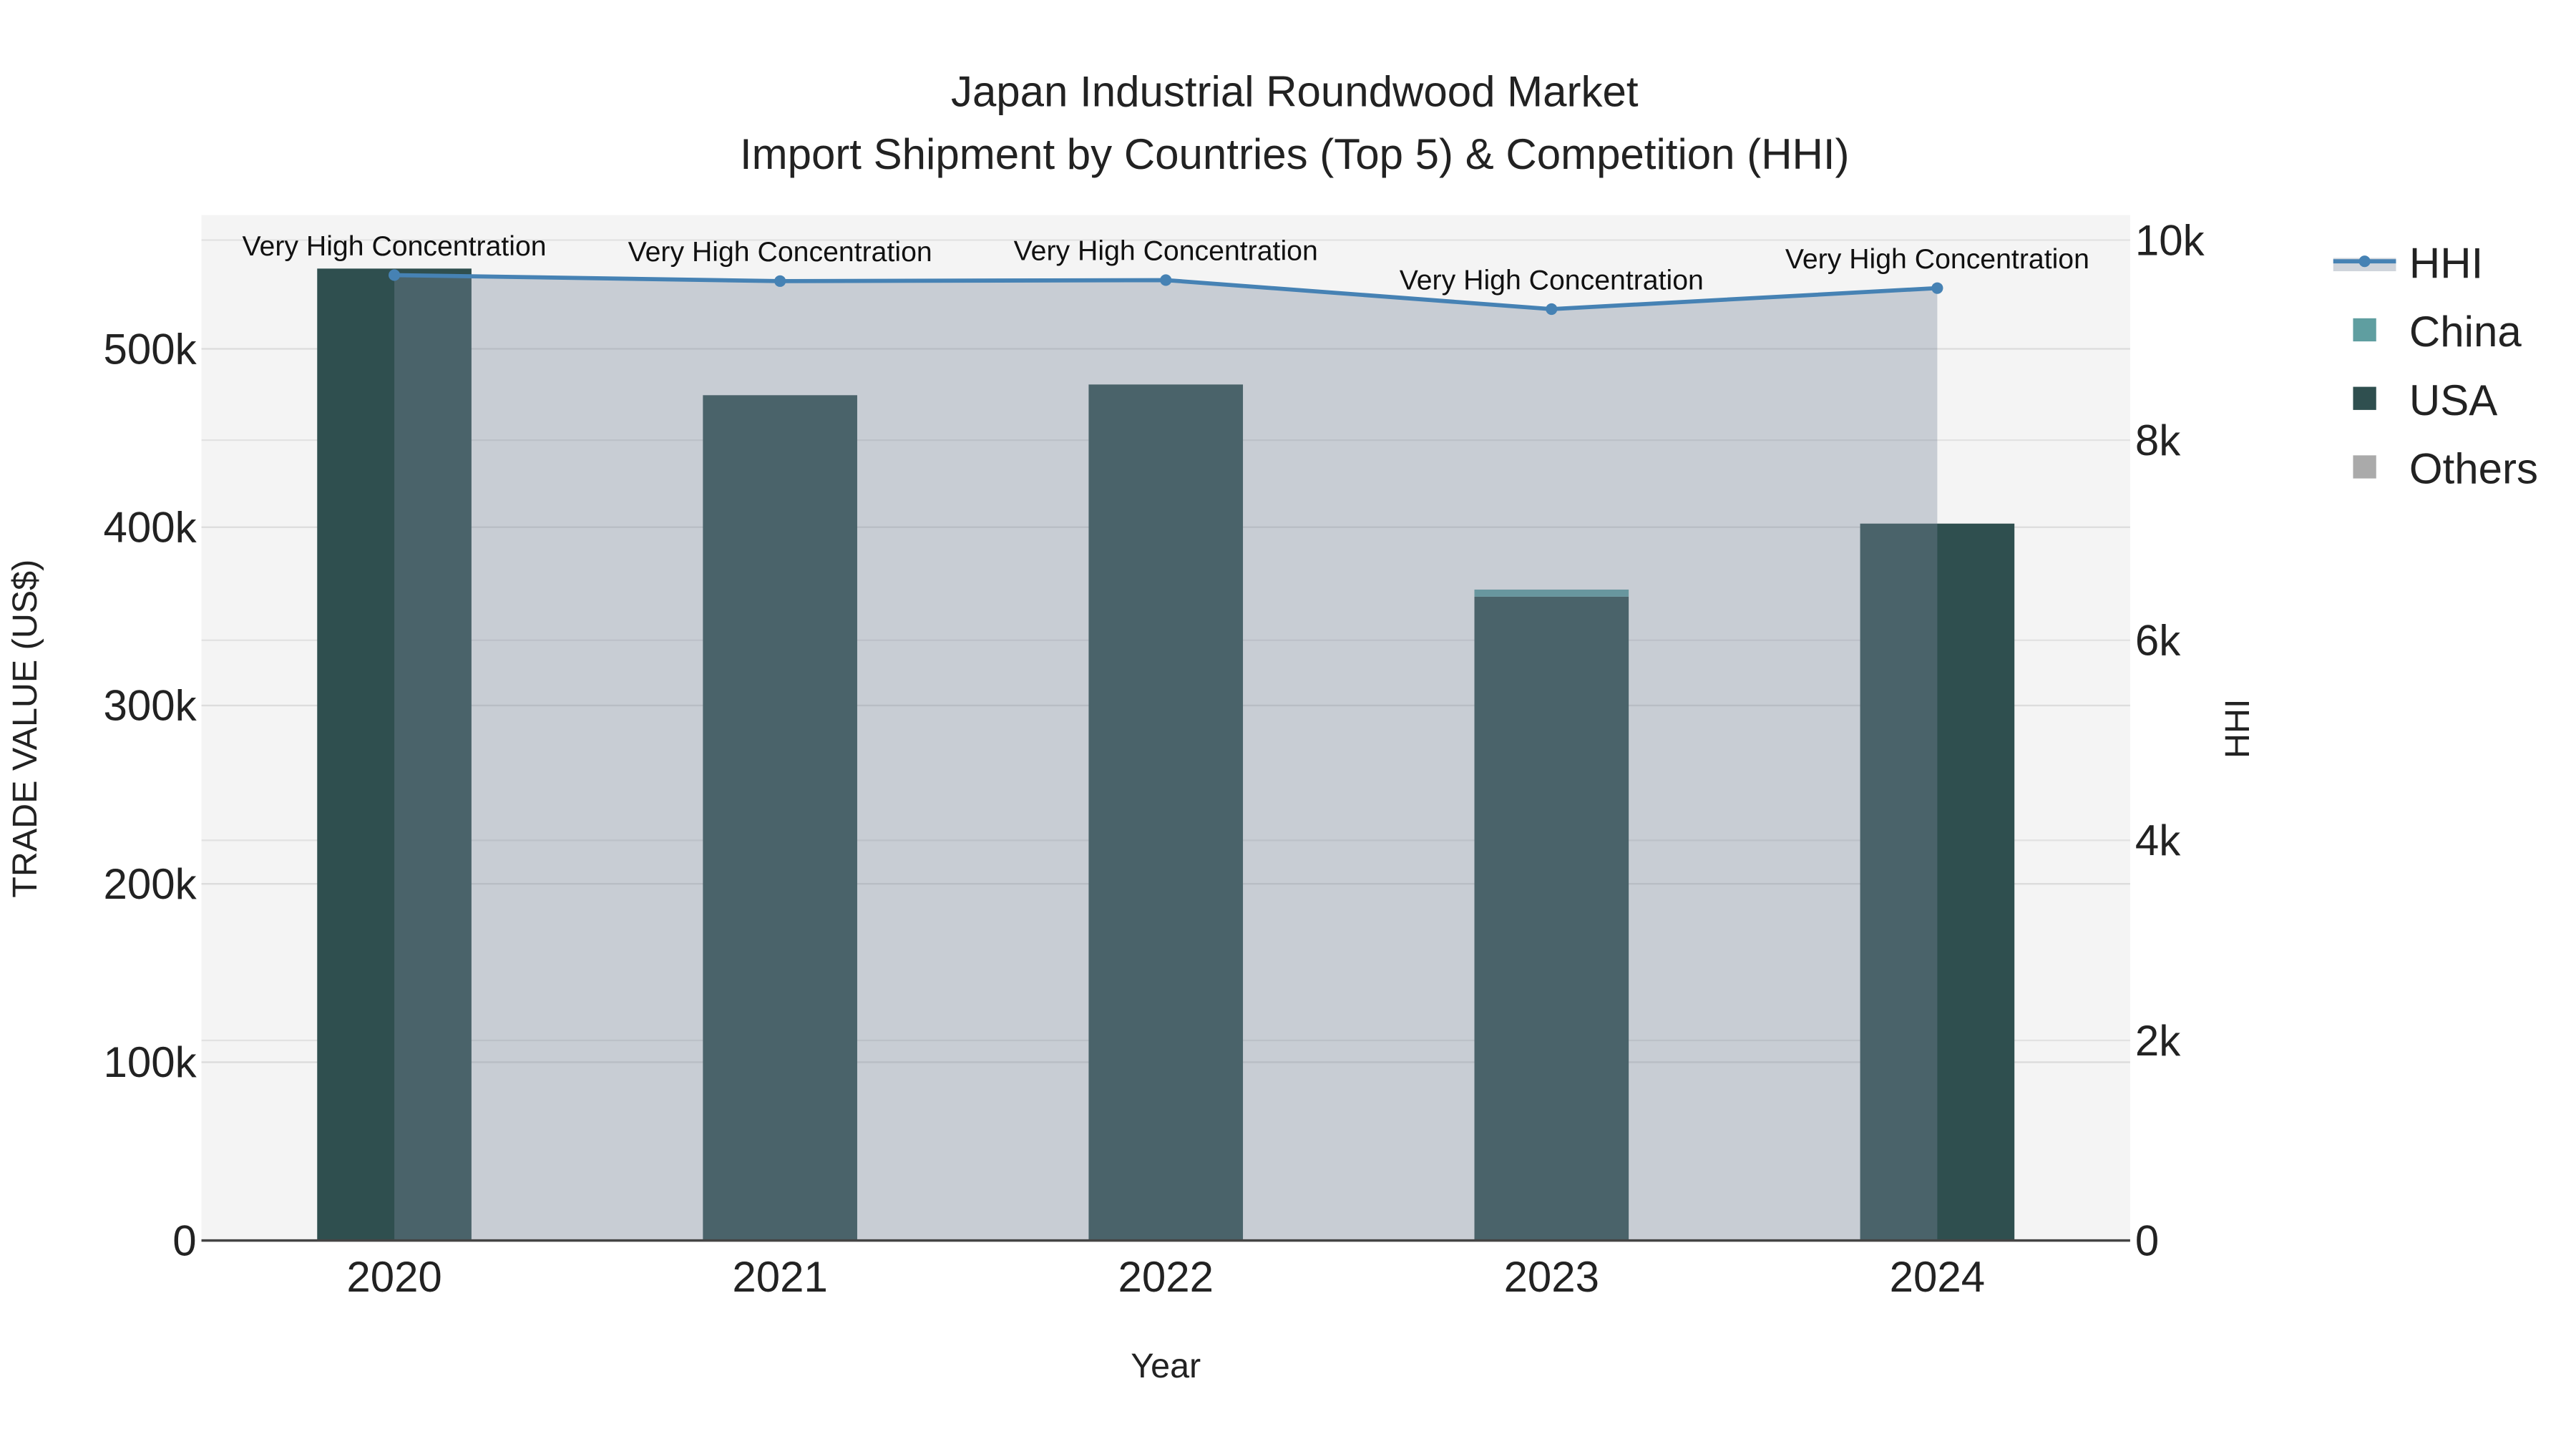 The image size is (2576, 1449). I want to click on y2-axis-label: HHI, so click(2237, 728).